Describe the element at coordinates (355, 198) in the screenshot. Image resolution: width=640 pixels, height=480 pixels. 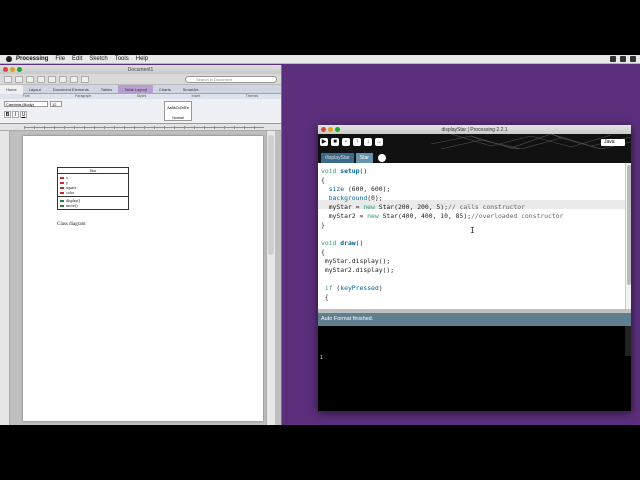
I see `code-line: background(0);` at that location.